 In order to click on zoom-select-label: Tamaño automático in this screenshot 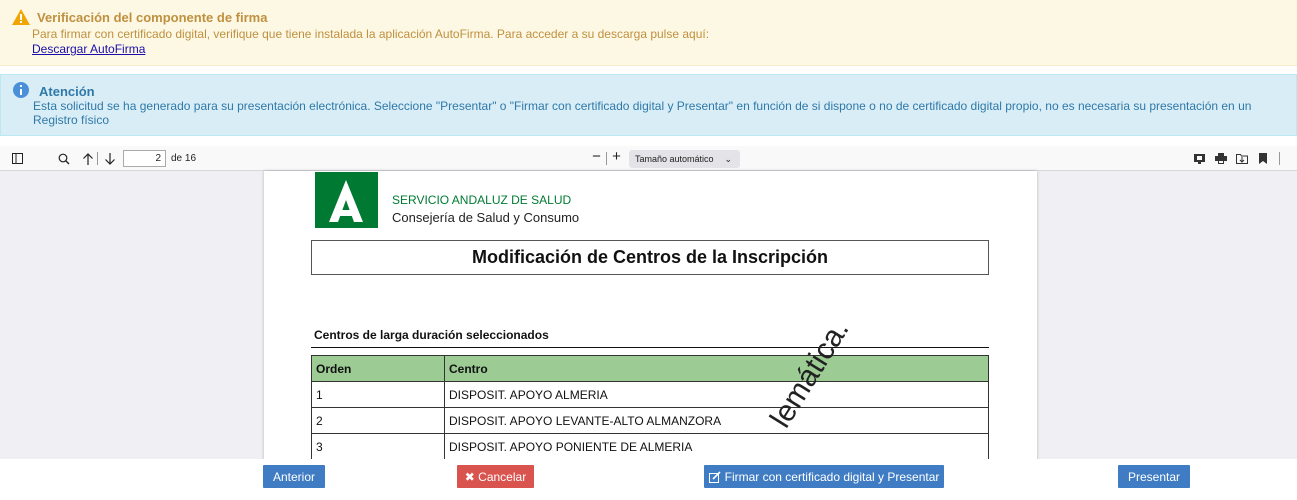, I will do `click(674, 159)`.